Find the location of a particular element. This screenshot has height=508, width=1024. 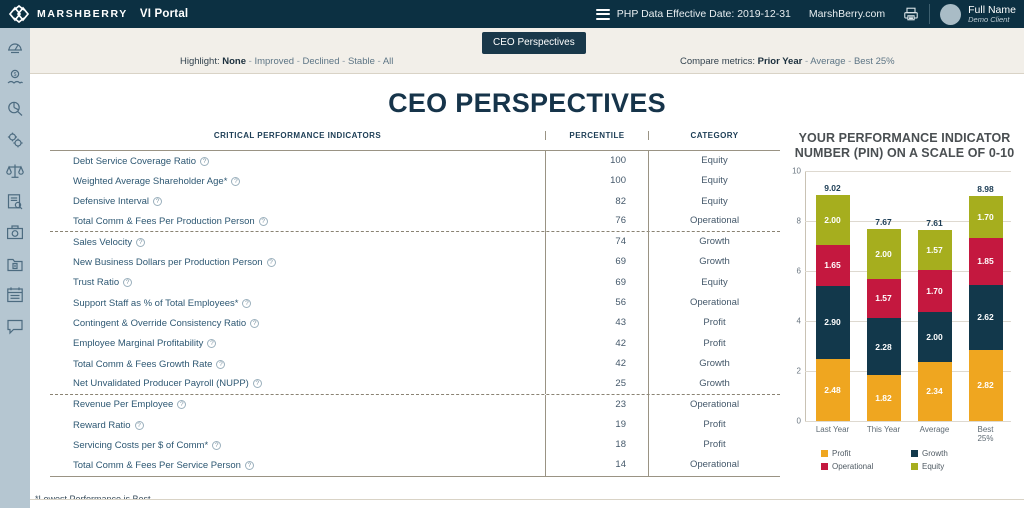

category-cell: Equity is located at coordinates (714, 283).